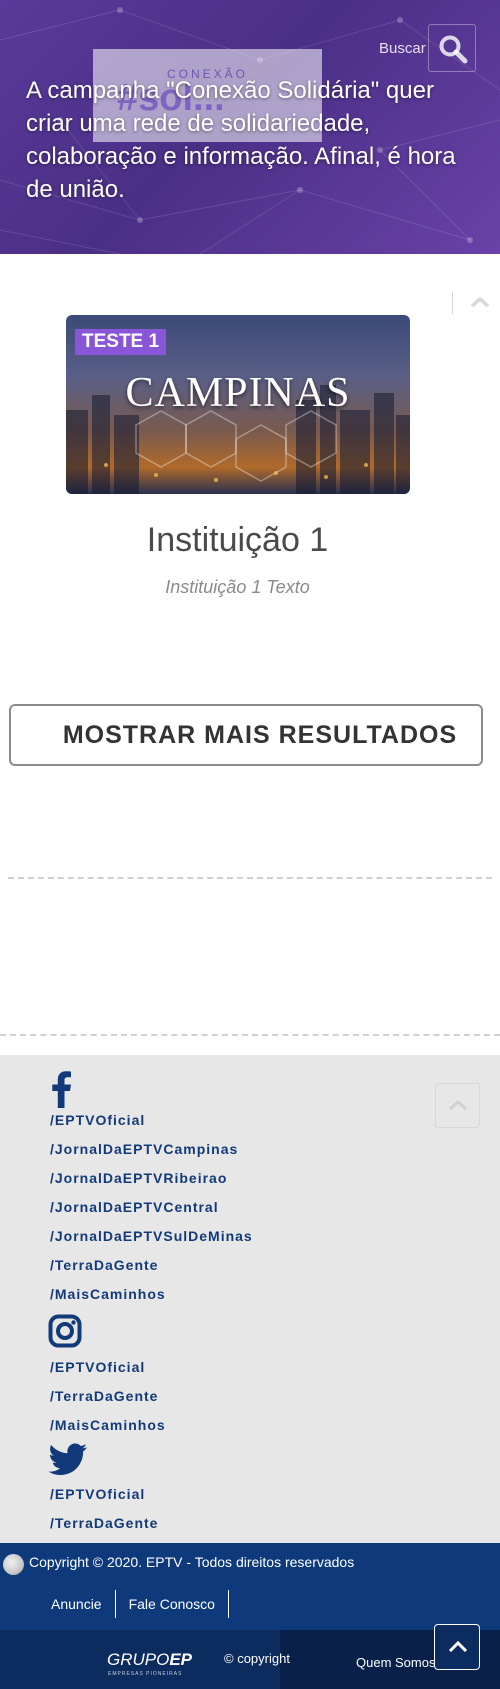 This screenshot has height=1689, width=500. What do you see at coordinates (65, 1331) in the screenshot?
I see `instagram-icon` at bounding box center [65, 1331].